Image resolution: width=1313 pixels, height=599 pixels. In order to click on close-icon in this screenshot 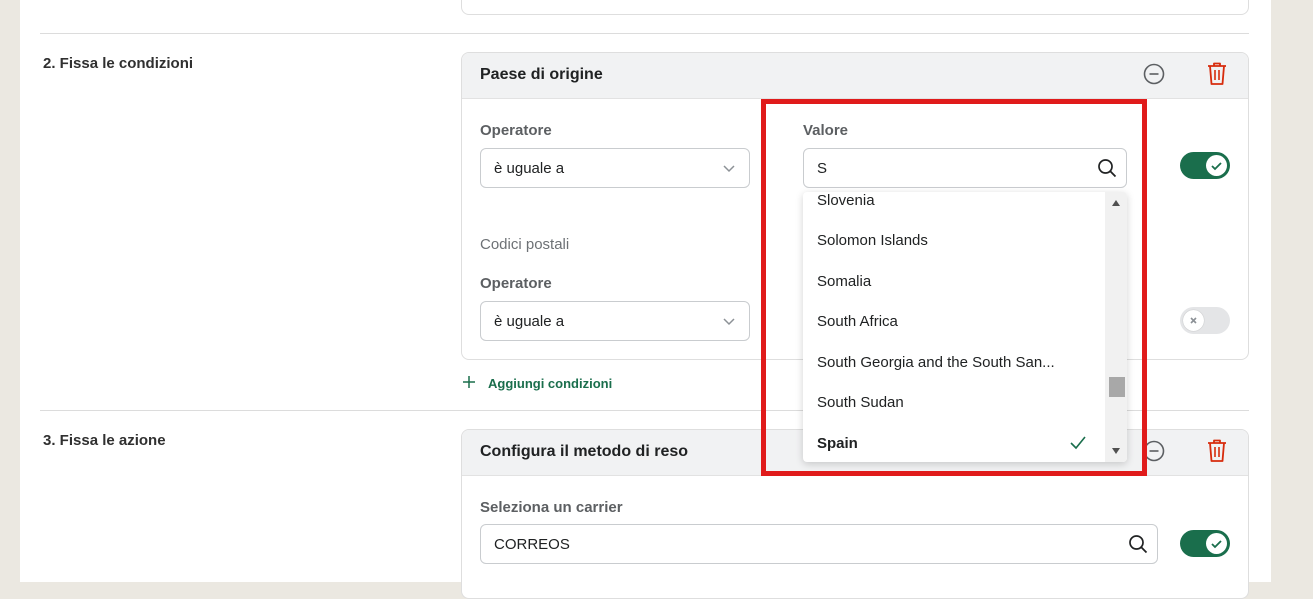, I will do `click(1193, 320)`.